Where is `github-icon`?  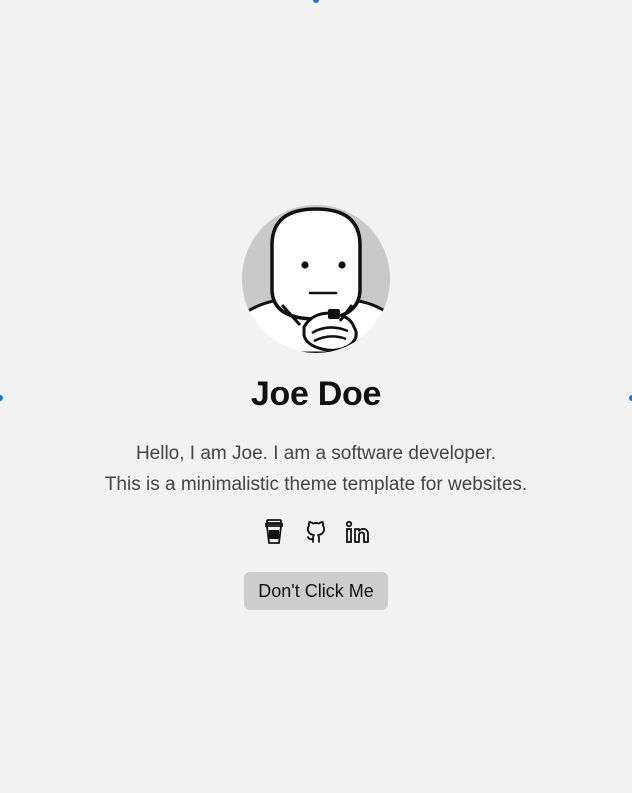
github-icon is located at coordinates (316, 532).